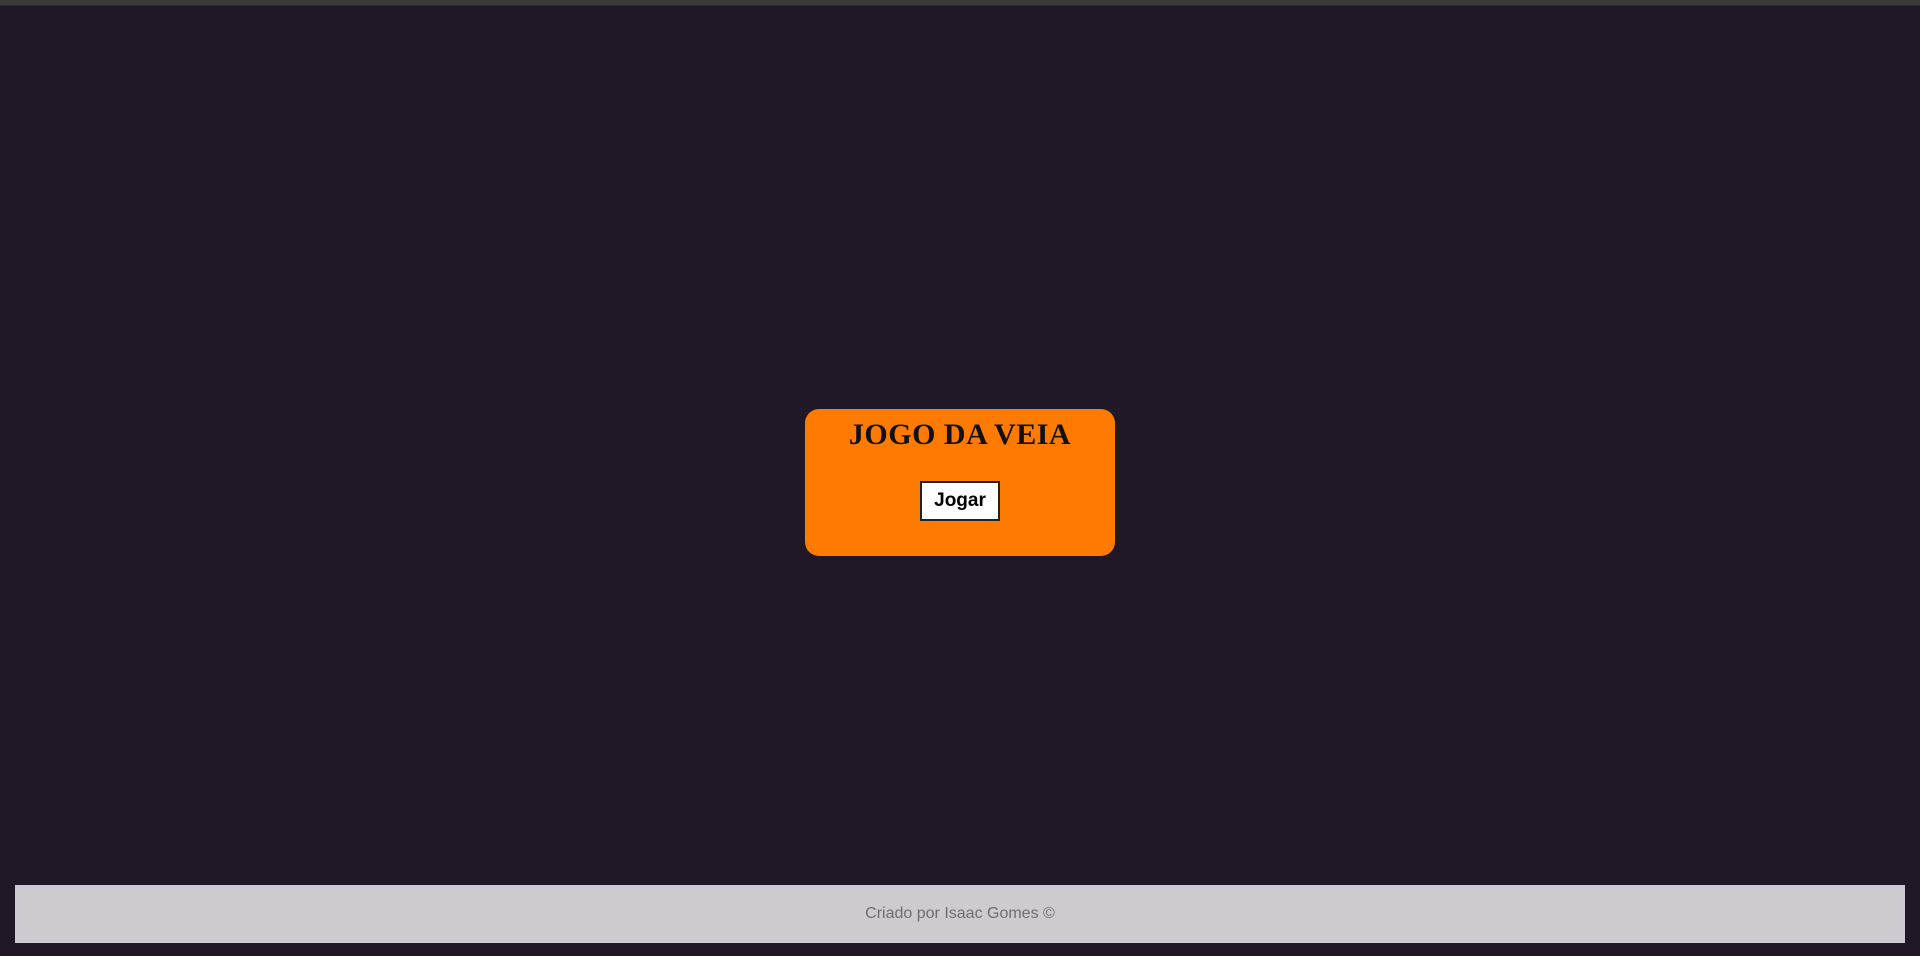 This screenshot has height=956, width=1920. I want to click on footer: Criado por Isaac Gomes ©, so click(960, 914).